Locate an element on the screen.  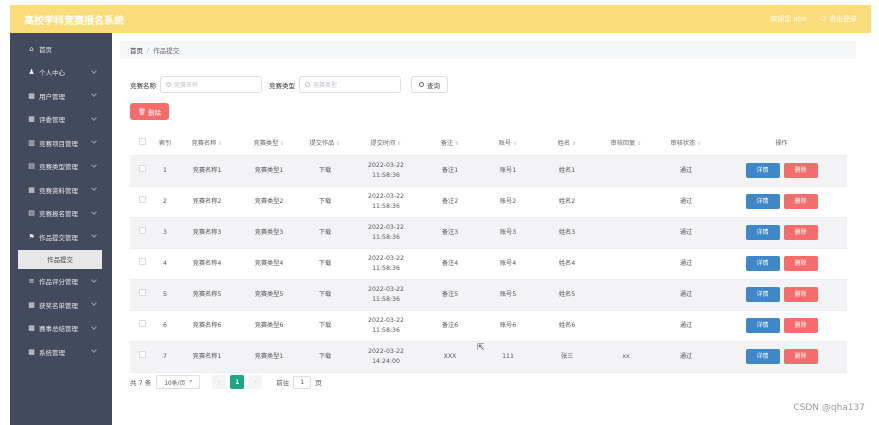
sidebar-item: ▦ 评委管理 is located at coordinates (61, 120).